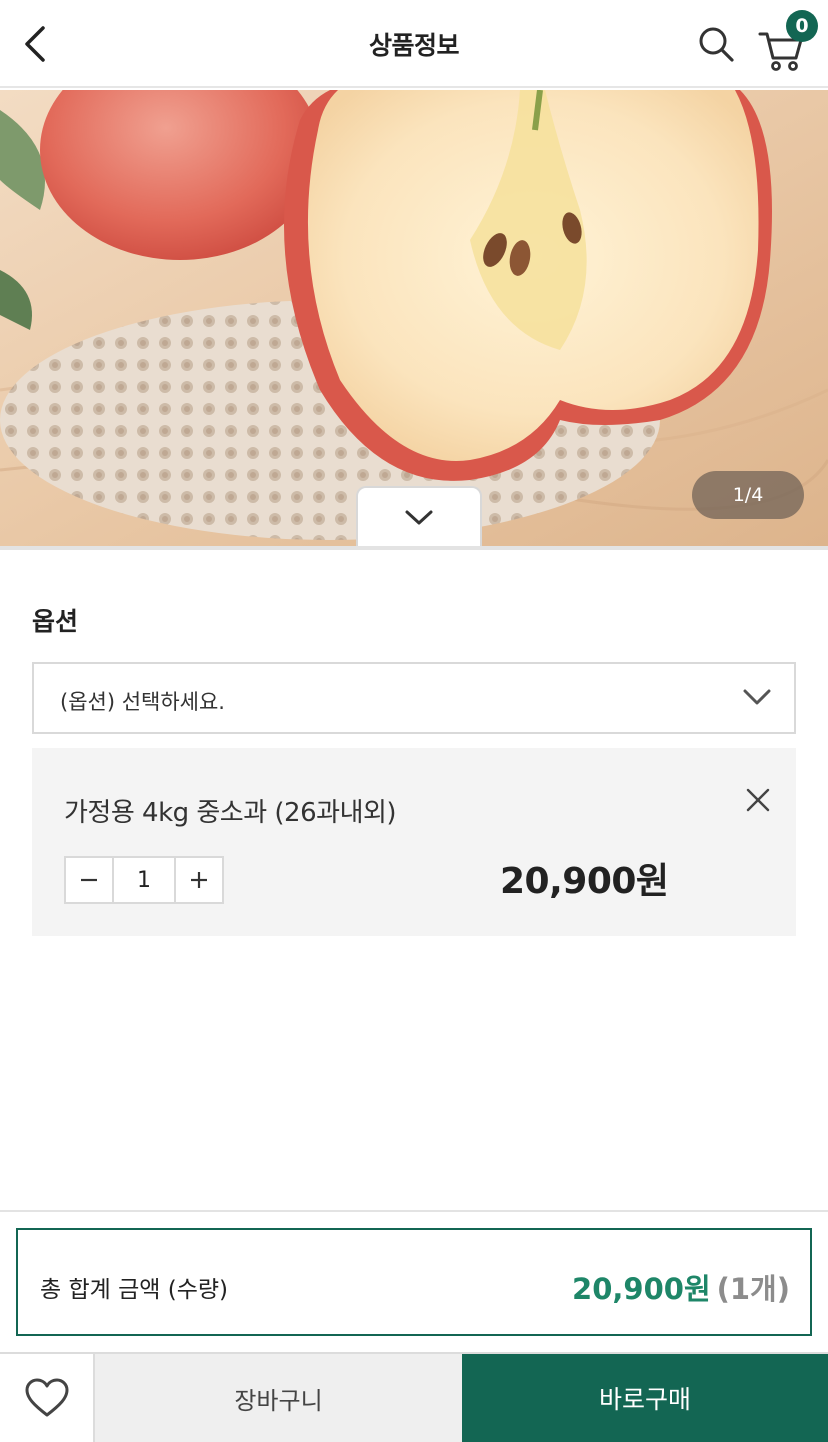  I want to click on selected-option-name: 가정용 4kg 중소과 (26과내외), so click(230, 813).